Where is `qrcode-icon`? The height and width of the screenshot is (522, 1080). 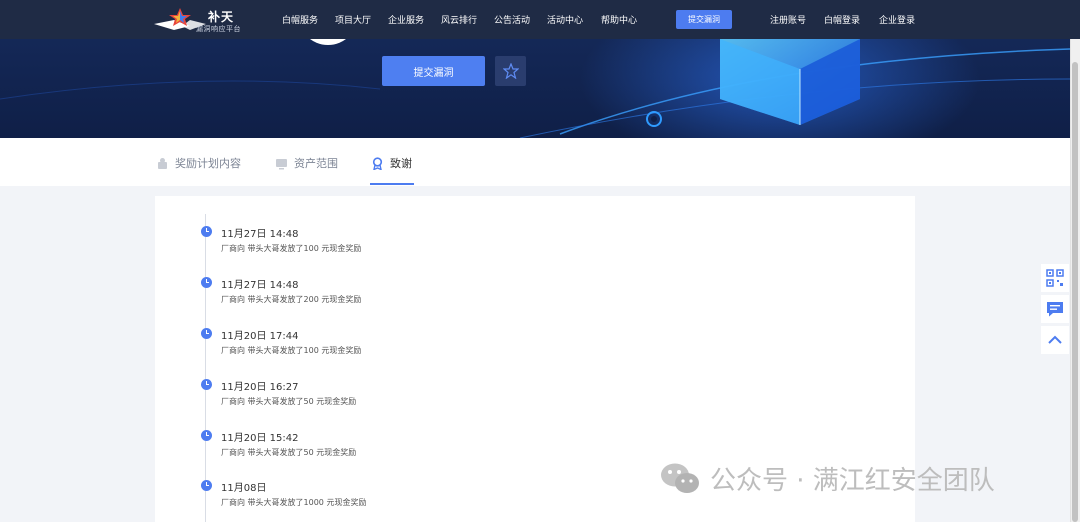 qrcode-icon is located at coordinates (1055, 278).